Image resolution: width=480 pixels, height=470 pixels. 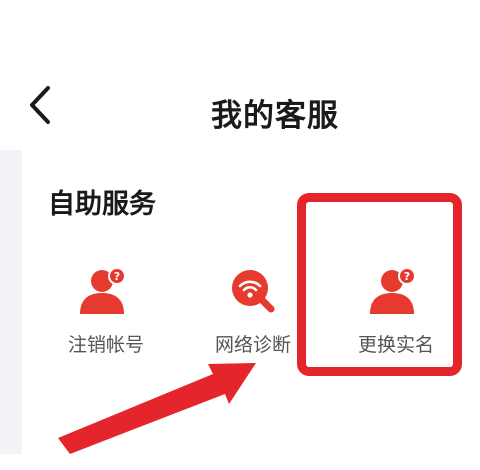 I want to click on arrow-icon, so click(x=157, y=408).